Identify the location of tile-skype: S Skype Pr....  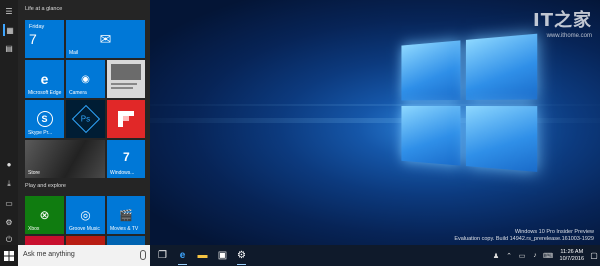
(44, 119).